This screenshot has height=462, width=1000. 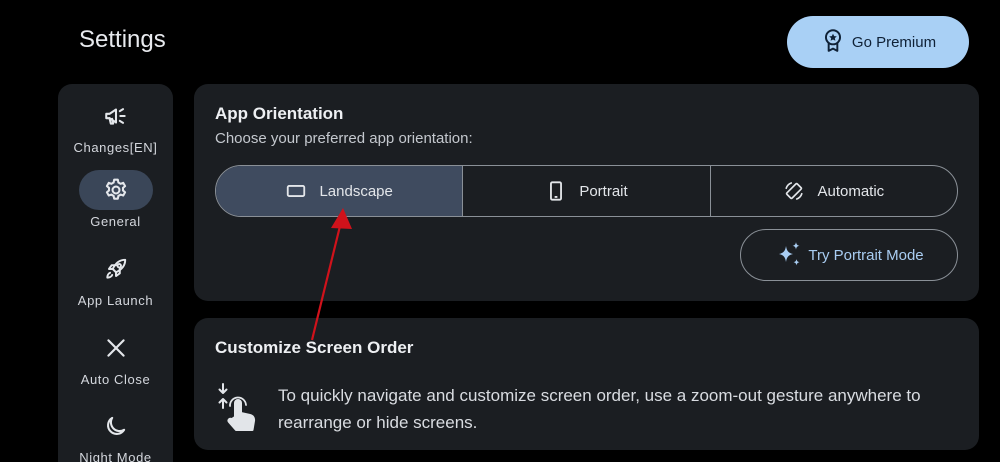 I want to click on sparkle-icon, so click(x=789, y=254).